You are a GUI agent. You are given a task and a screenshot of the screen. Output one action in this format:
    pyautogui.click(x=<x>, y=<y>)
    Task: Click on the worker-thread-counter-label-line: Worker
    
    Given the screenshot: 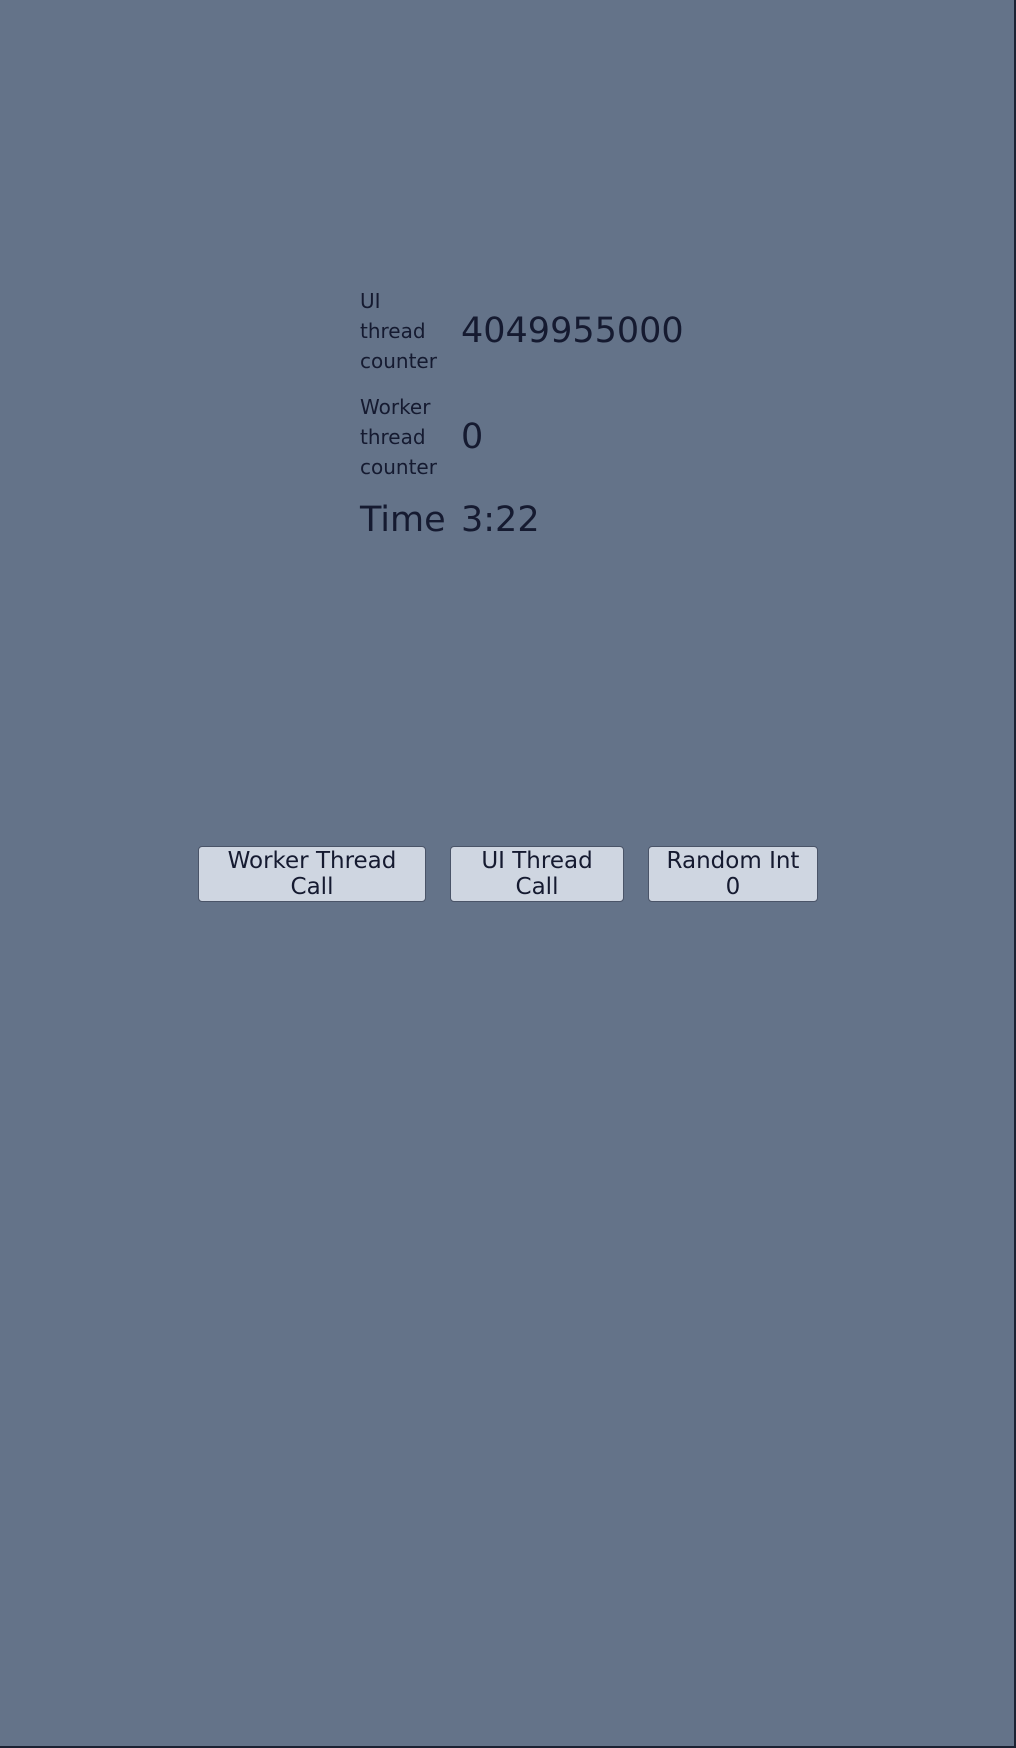 What is the action you would take?
    pyautogui.click(x=395, y=407)
    